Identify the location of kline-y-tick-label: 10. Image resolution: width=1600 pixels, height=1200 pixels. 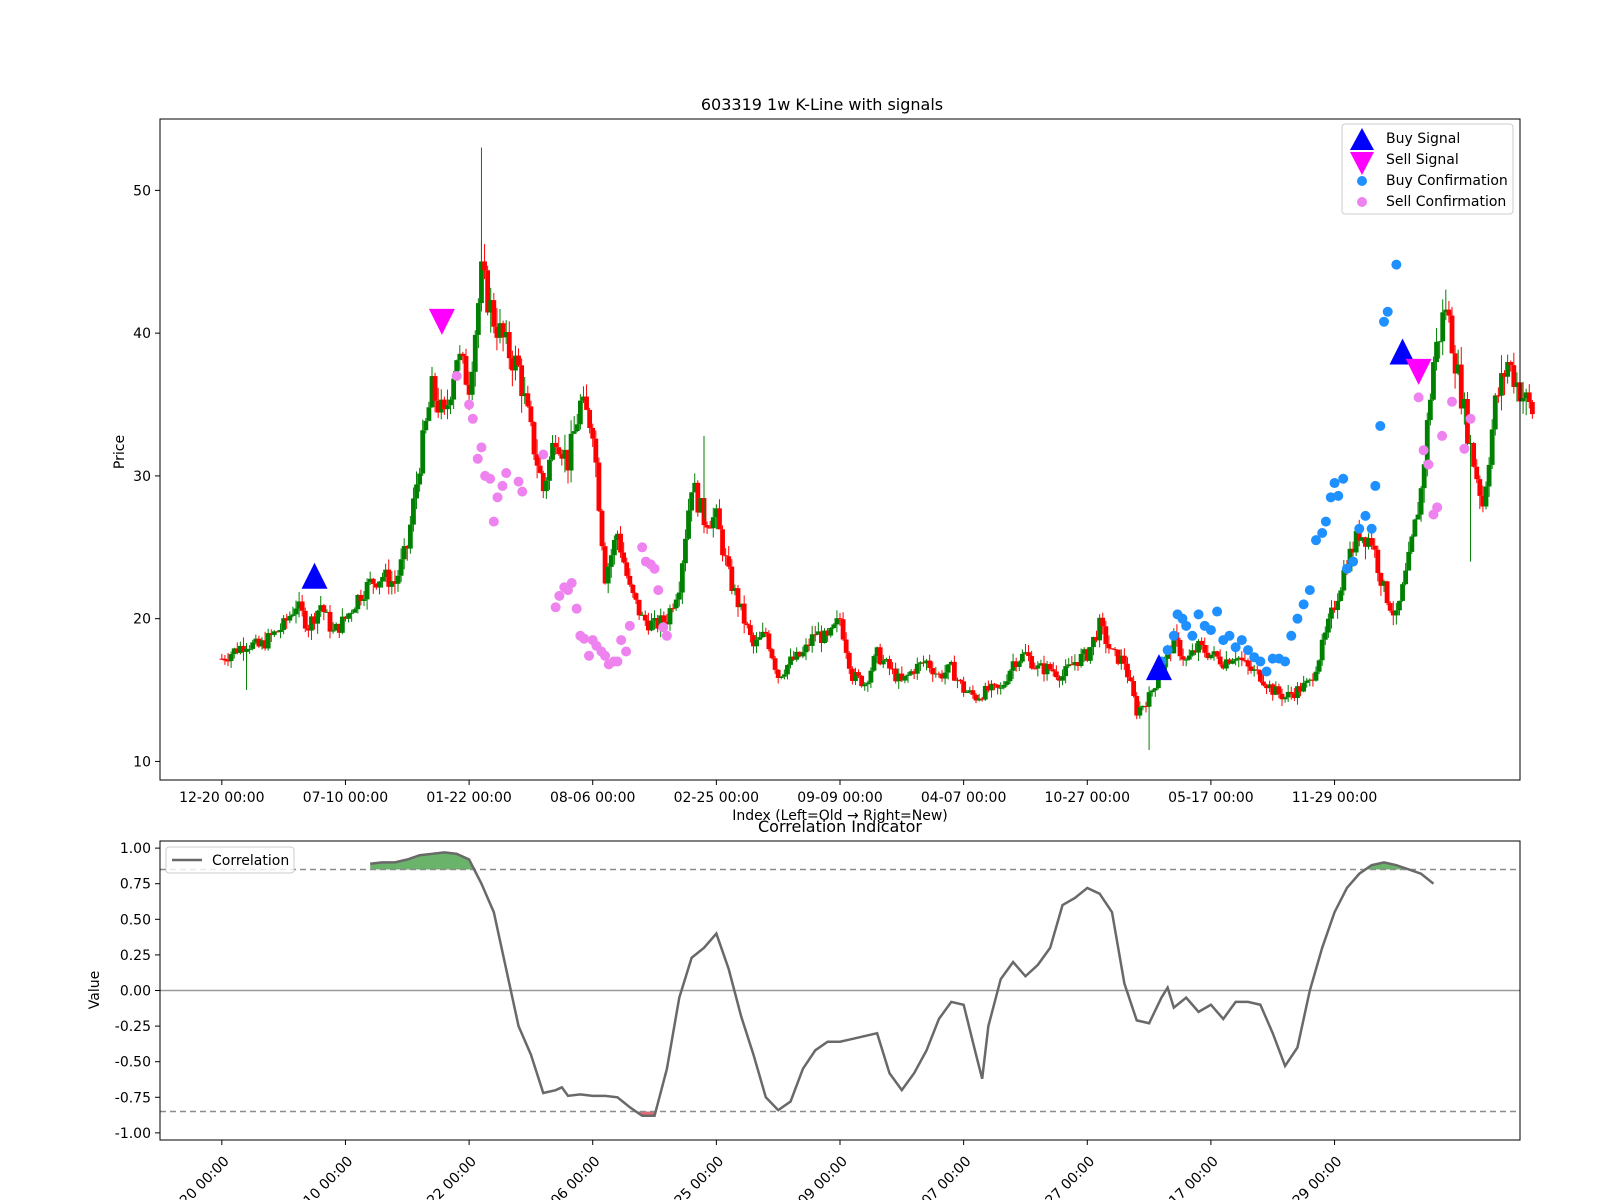
(142, 762).